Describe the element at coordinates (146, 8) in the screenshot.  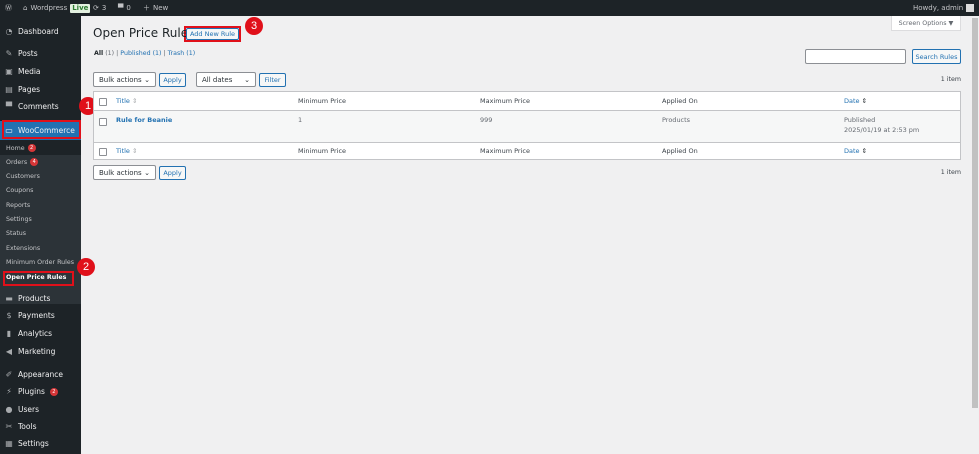
I see `plus-icon: ＋` at that location.